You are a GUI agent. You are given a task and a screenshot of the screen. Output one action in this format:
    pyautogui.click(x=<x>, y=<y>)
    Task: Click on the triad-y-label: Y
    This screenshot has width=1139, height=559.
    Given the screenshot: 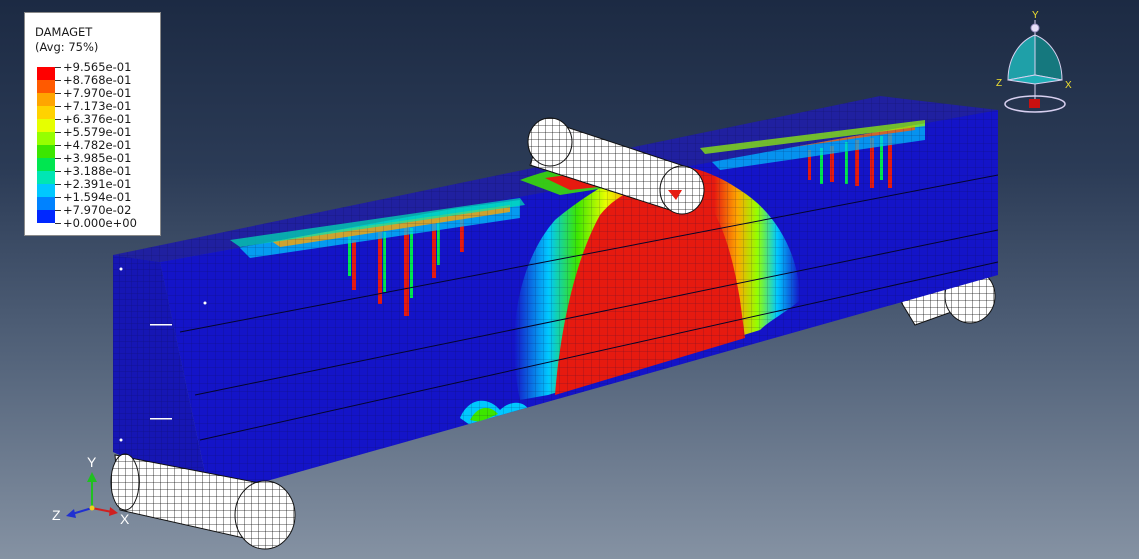 What is the action you would take?
    pyautogui.click(x=92, y=462)
    